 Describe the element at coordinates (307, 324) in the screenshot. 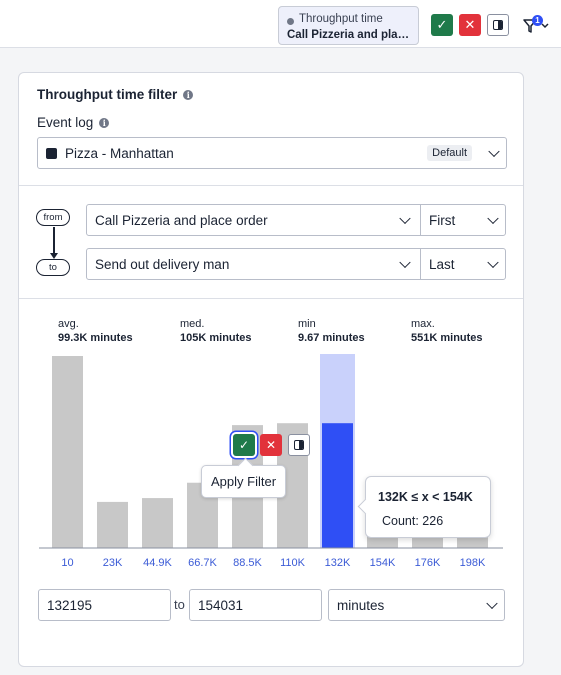

I see `stat-label: min` at that location.